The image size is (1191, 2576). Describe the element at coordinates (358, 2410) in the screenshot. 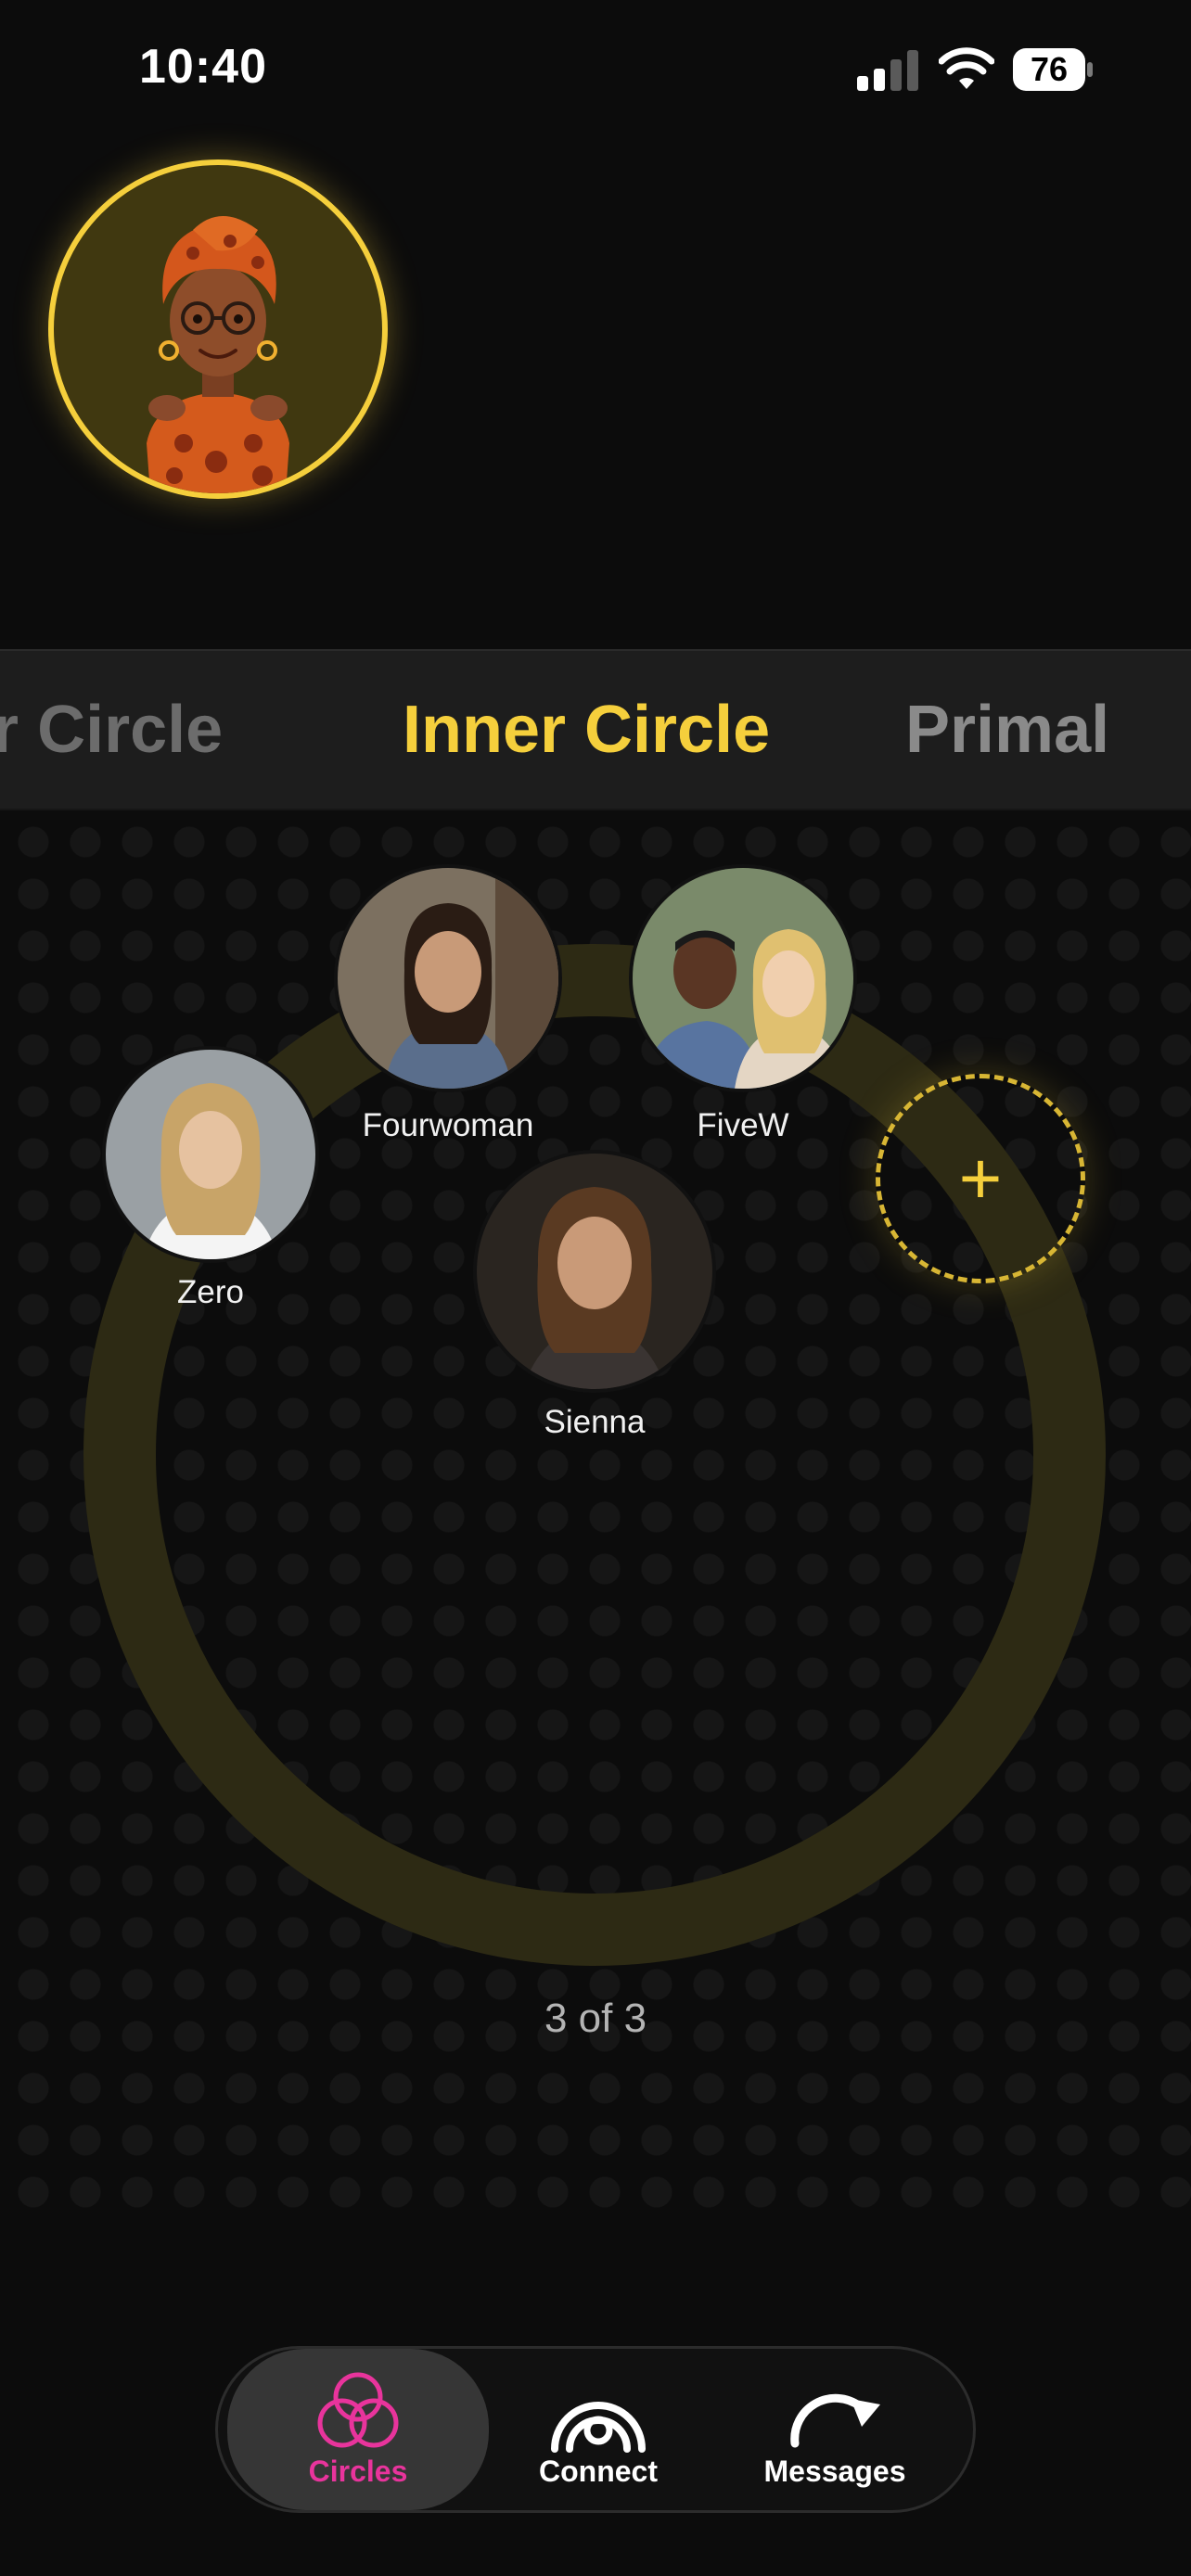

I see `circles-icon` at that location.